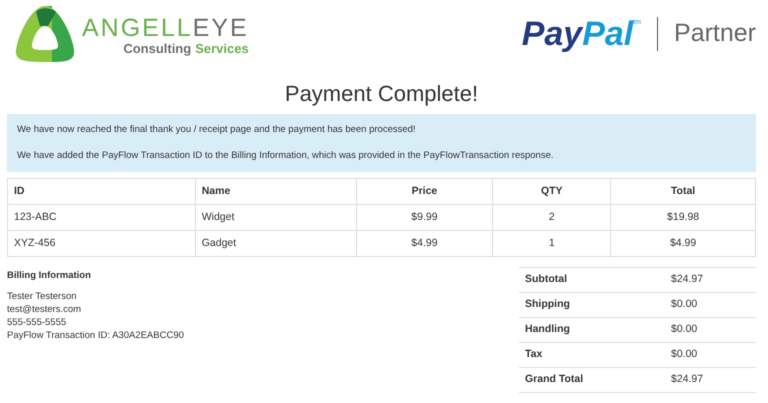  Describe the element at coordinates (137, 28) in the screenshot. I see `logo-text: ANGELL` at that location.